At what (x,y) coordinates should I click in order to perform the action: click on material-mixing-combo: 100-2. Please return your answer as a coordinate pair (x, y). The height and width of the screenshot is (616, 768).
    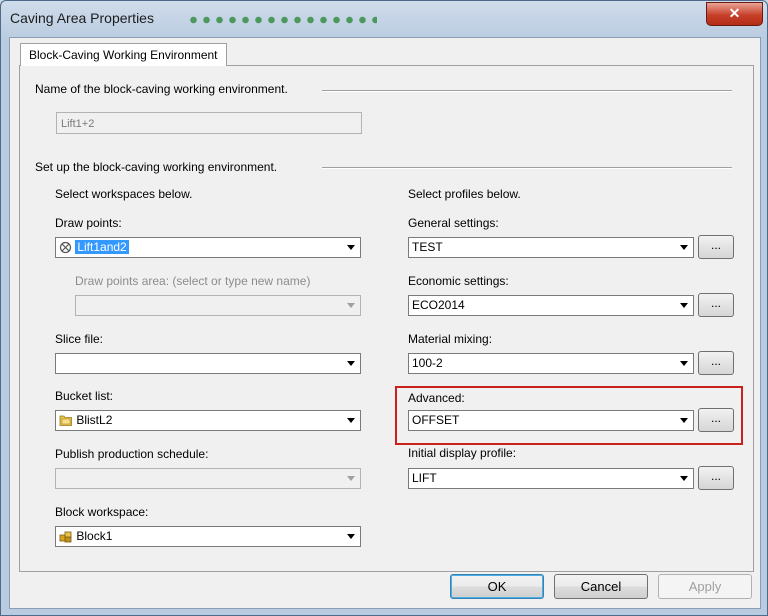
    Looking at the image, I should click on (551, 363).